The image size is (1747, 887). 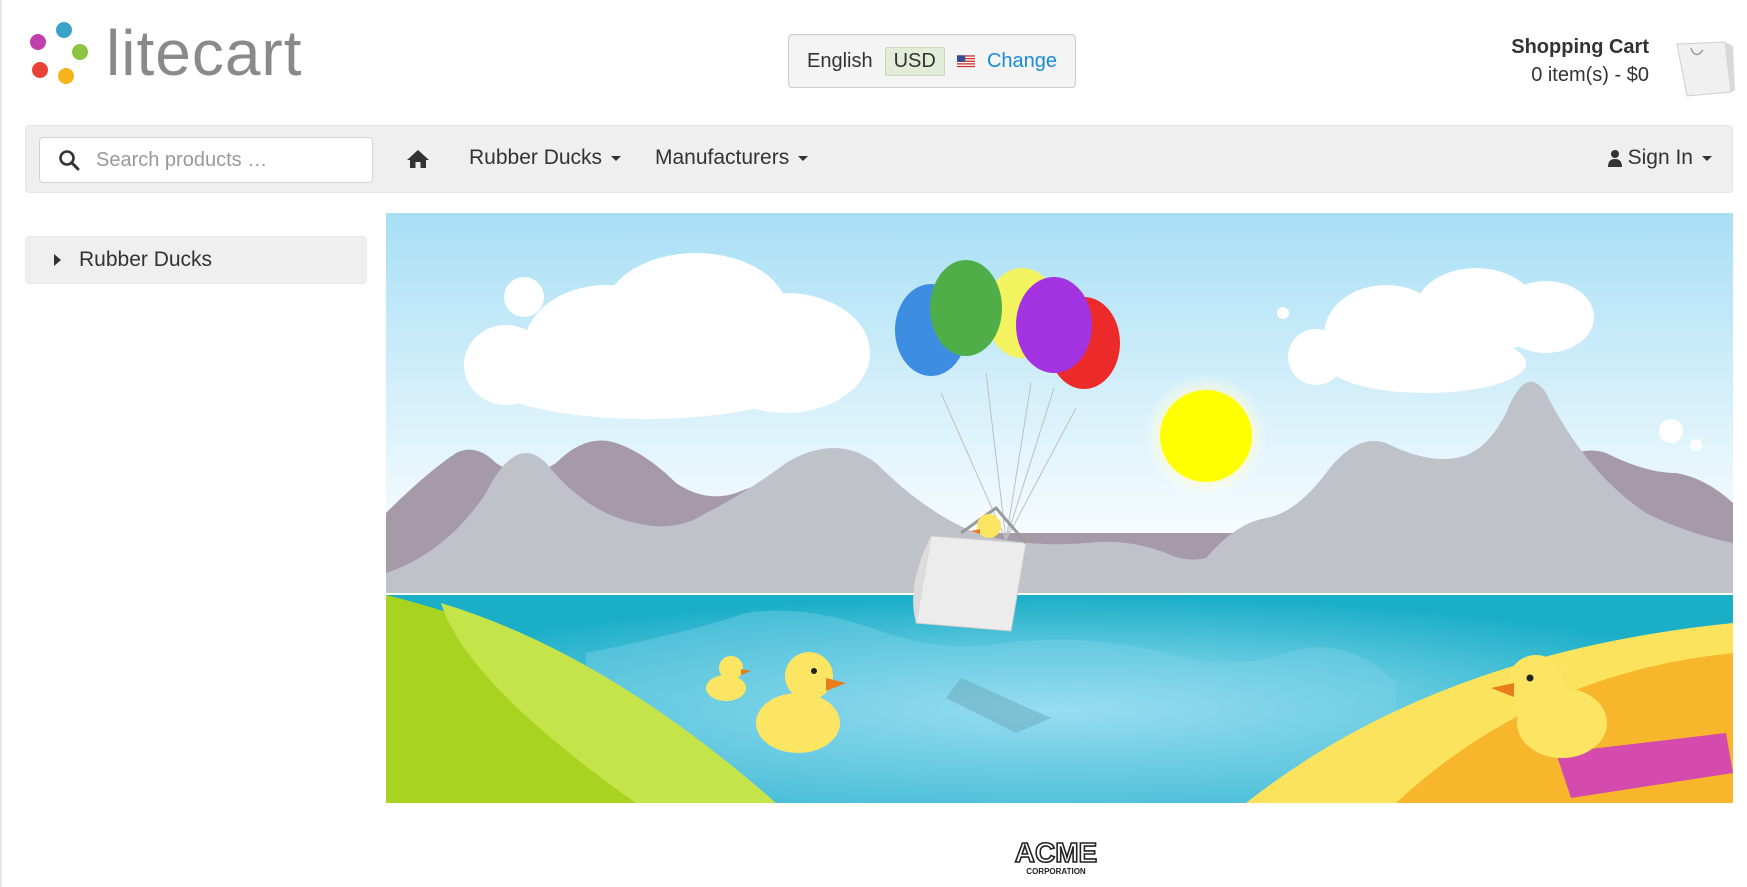 What do you see at coordinates (1056, 852) in the screenshot?
I see `acme-logo-text: ACME` at bounding box center [1056, 852].